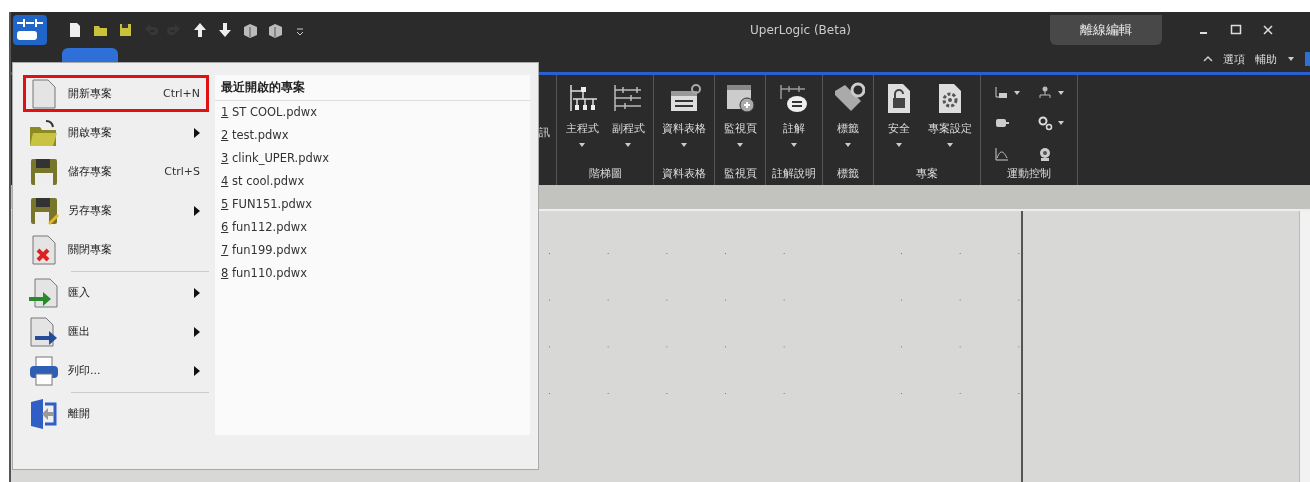 This screenshot has width=1310, height=482. I want to click on group-label: 標籤, so click(848, 173).